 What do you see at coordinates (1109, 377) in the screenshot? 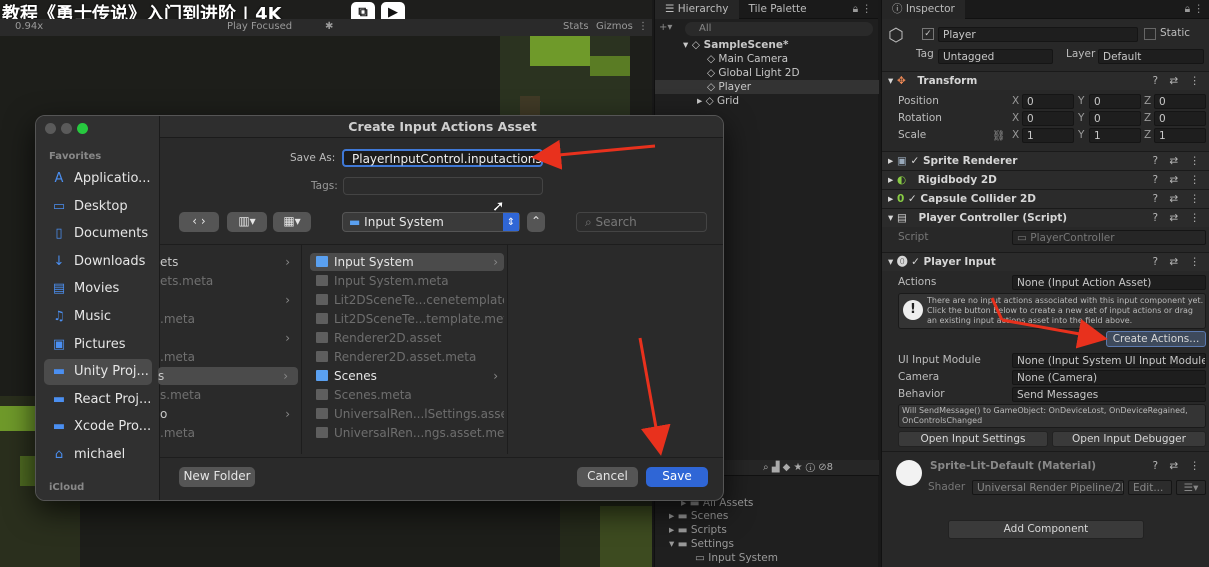
I see `camera-field: None (Camera)` at bounding box center [1109, 377].